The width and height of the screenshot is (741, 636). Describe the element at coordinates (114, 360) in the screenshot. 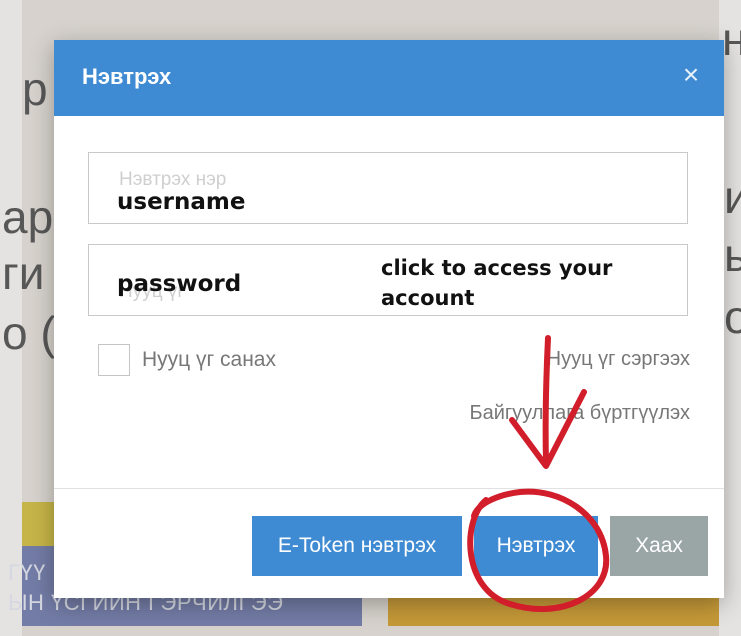

I see `checkbox-icon` at that location.